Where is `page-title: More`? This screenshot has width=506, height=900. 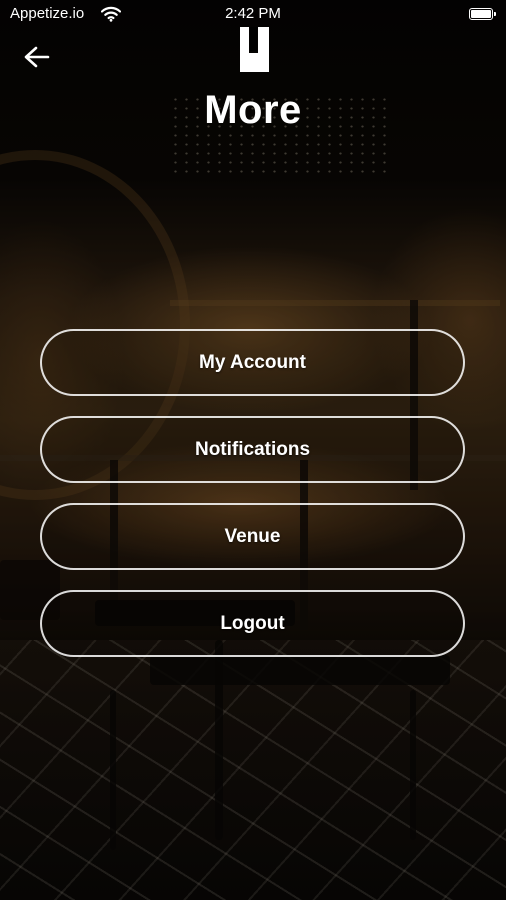 page-title: More is located at coordinates (253, 110).